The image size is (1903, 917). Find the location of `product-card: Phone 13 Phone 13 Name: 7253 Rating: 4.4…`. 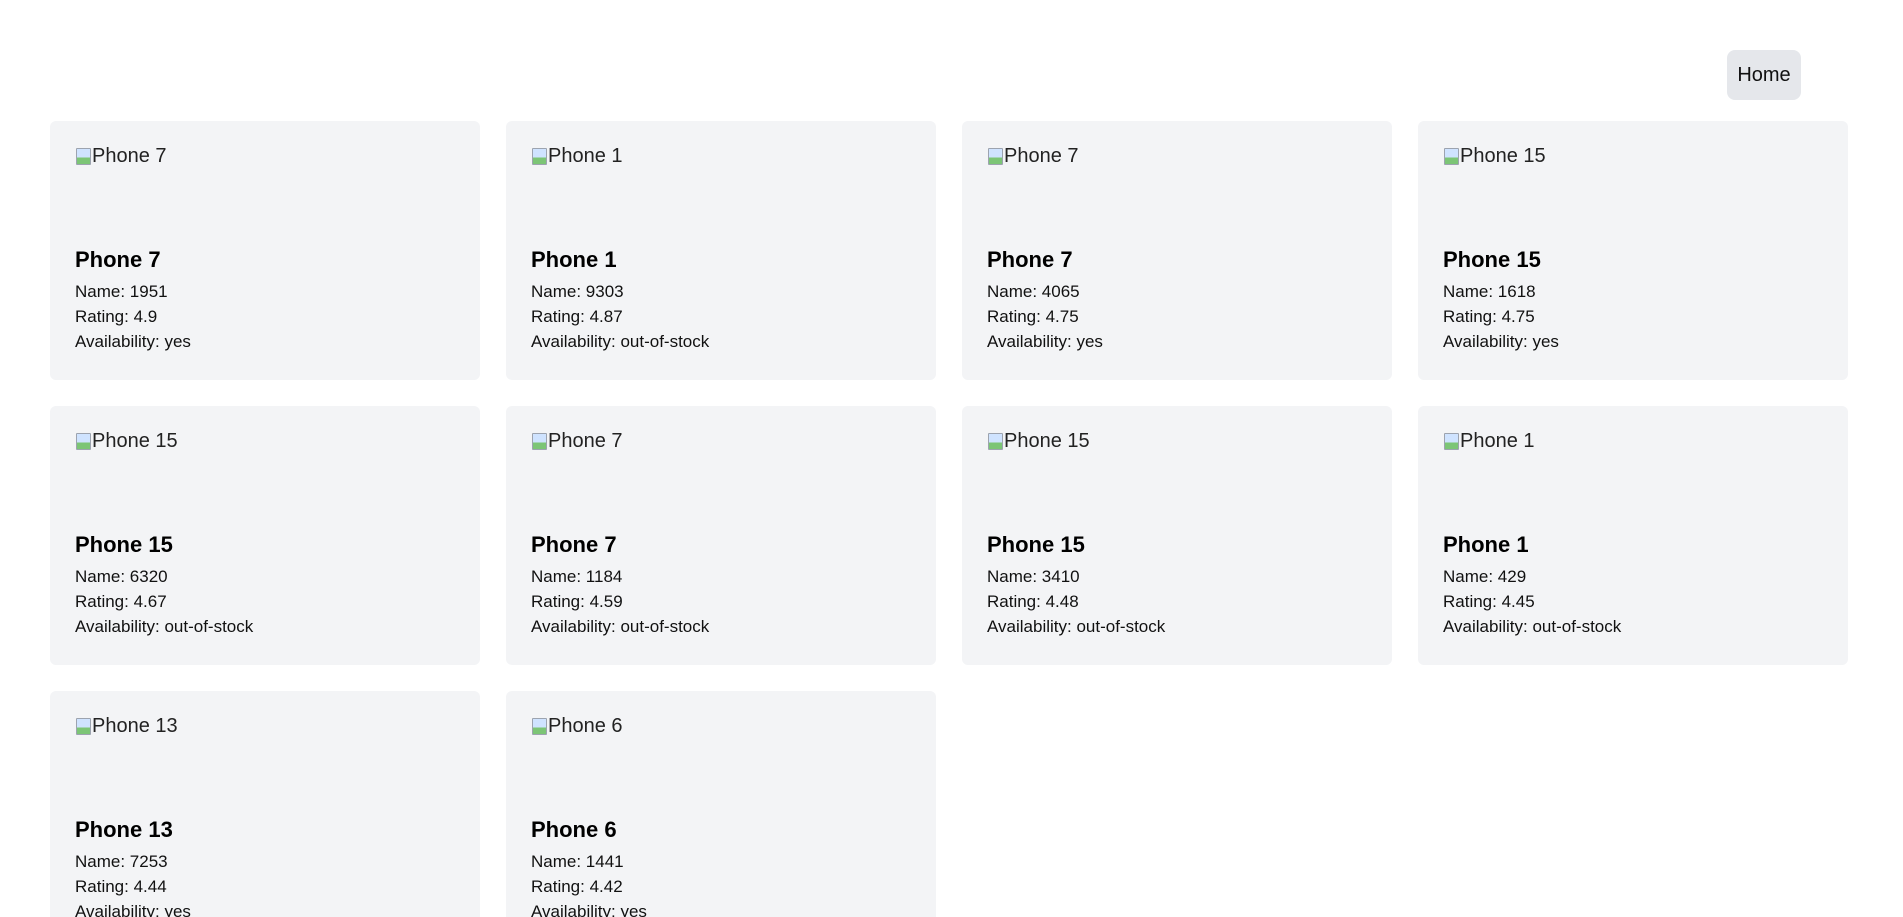

product-card: Phone 13 Phone 13 Name: 7253 Rating: 4.4… is located at coordinates (265, 804).